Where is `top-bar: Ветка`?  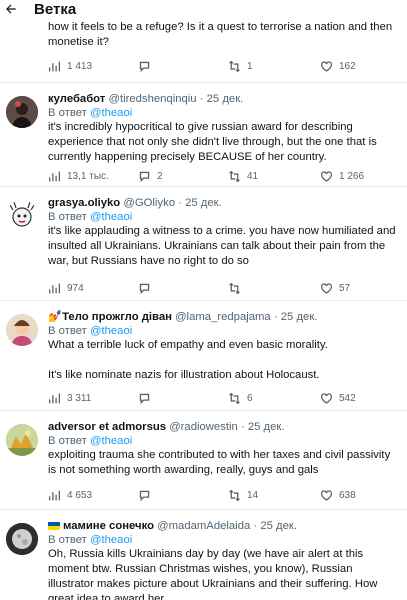
top-bar: Ветка is located at coordinates (203, 9).